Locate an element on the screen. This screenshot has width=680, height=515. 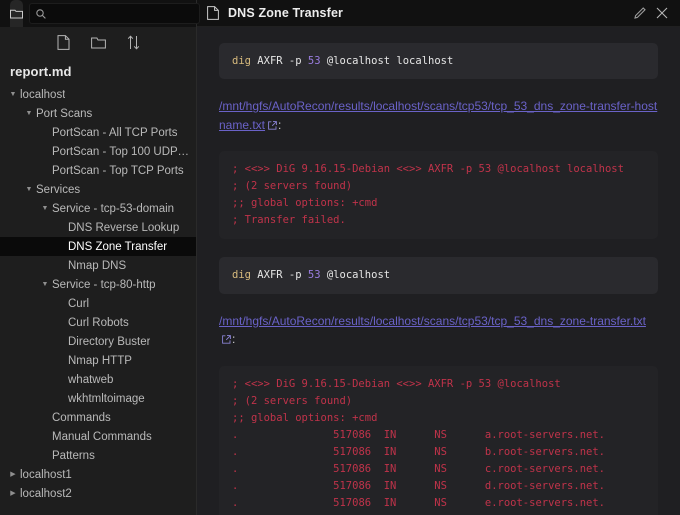
sidebar-item-label: Commands is located at coordinates (81, 417).